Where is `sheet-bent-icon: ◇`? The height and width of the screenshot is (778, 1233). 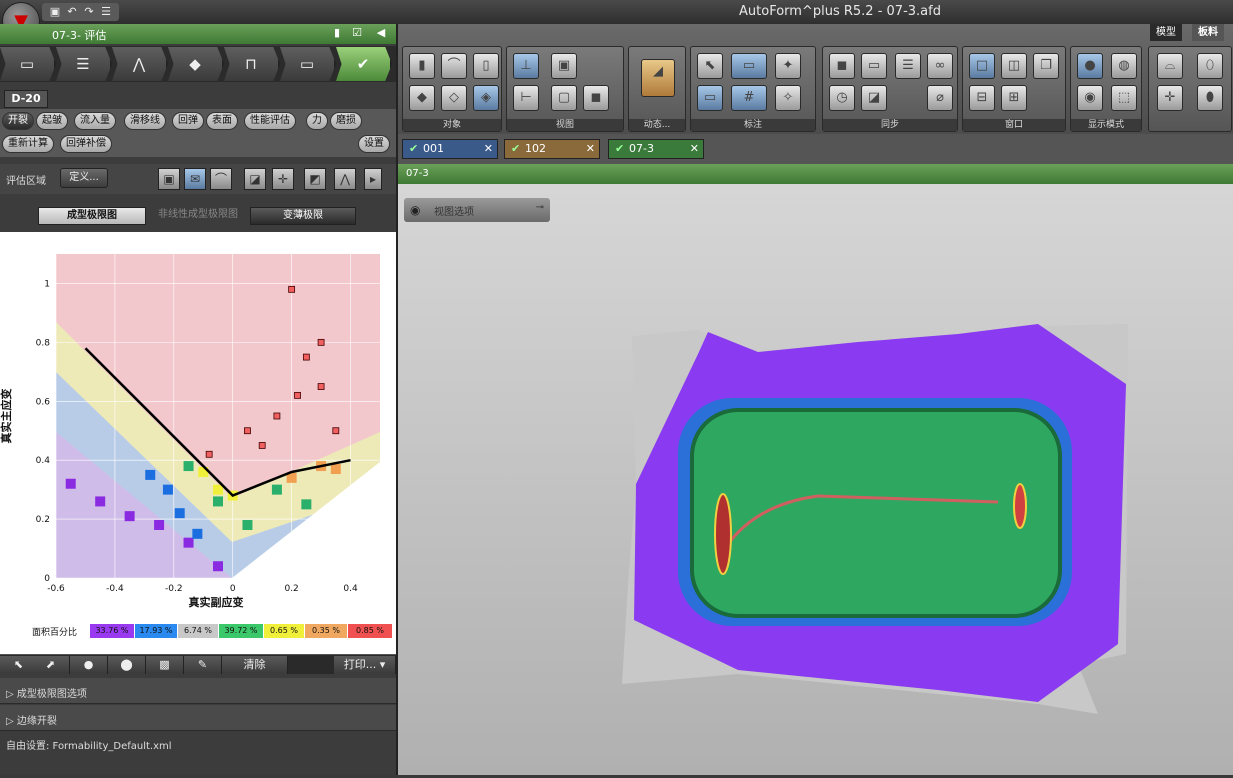
sheet-bent-icon: ◇ is located at coordinates (454, 98).